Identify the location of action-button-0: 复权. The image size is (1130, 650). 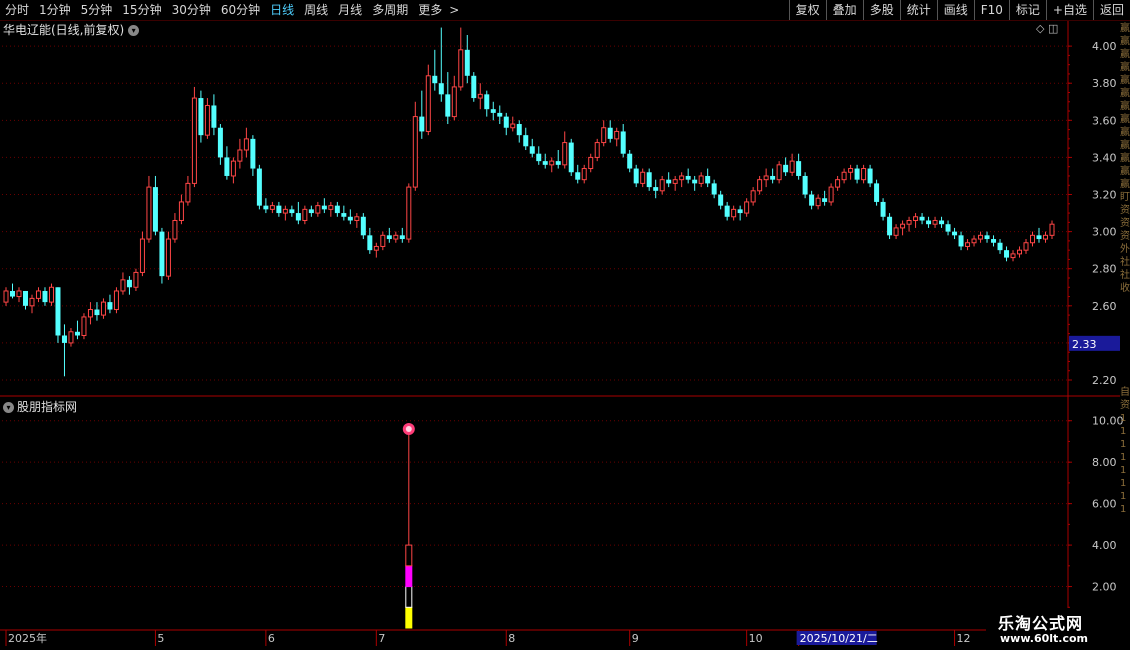
(807, 10).